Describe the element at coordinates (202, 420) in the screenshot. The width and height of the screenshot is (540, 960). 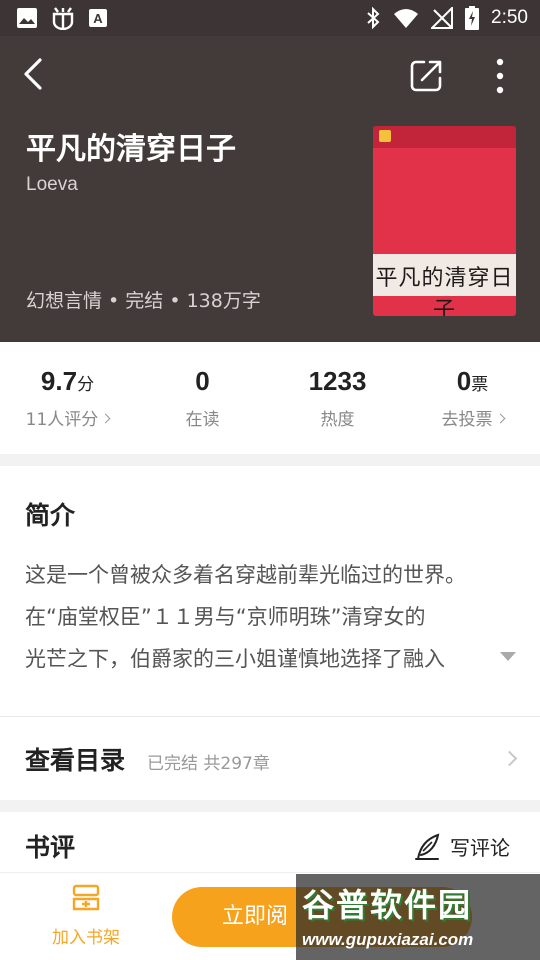
I see `stat-label: 在读` at that location.